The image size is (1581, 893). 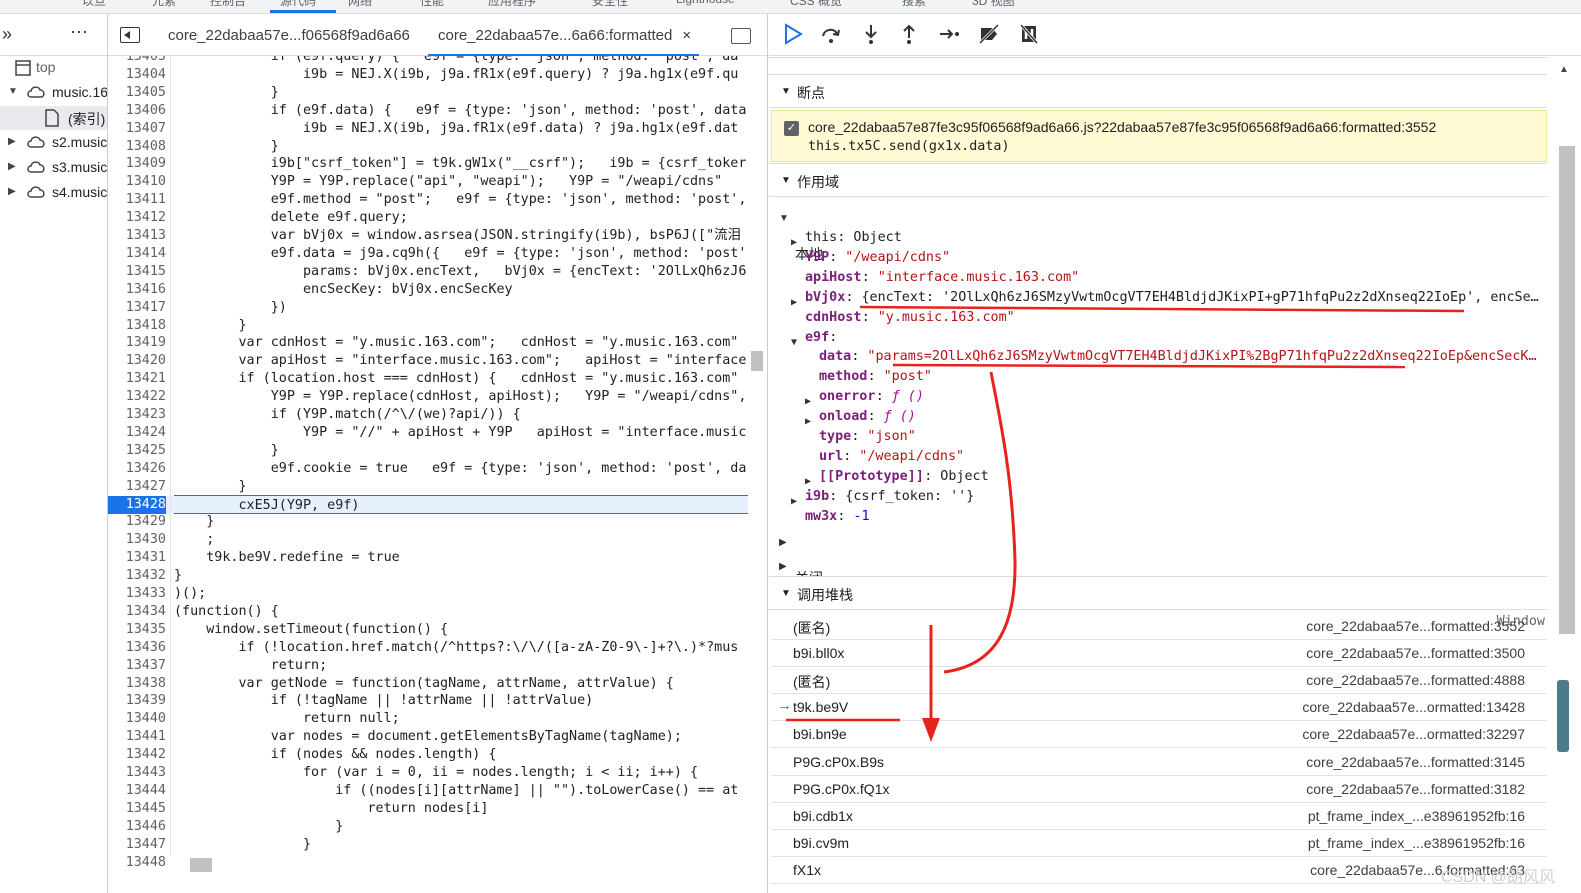 I want to click on line-number: 13419, so click(x=137, y=343).